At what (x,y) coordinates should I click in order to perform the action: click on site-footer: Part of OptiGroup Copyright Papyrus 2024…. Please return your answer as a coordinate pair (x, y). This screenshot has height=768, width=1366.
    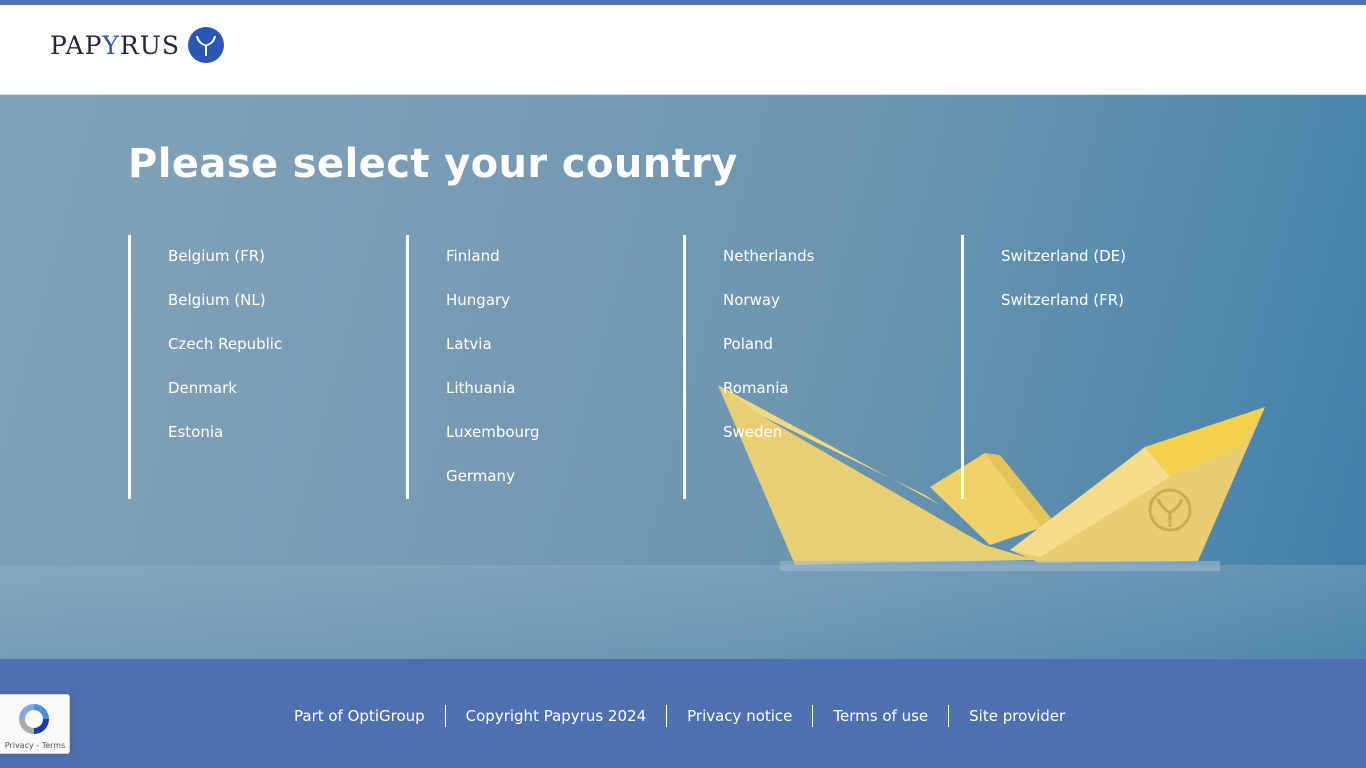
    Looking at the image, I should click on (683, 713).